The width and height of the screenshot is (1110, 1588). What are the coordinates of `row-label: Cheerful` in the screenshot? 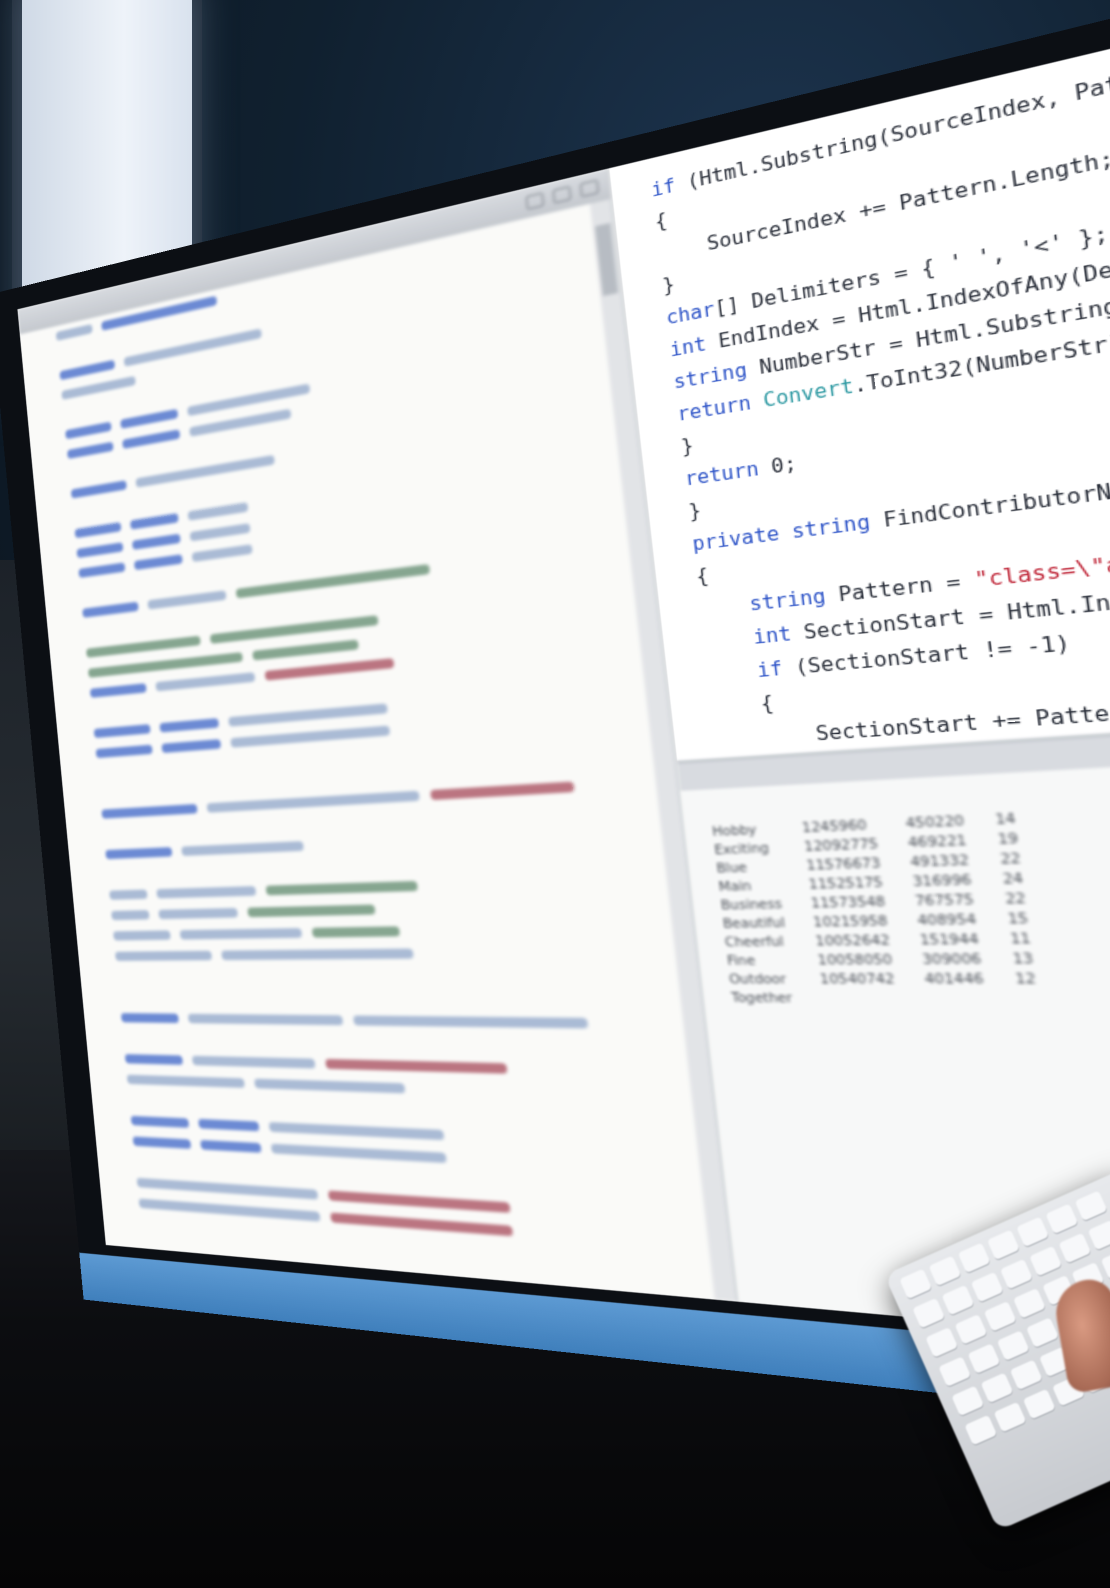 It's located at (757, 943).